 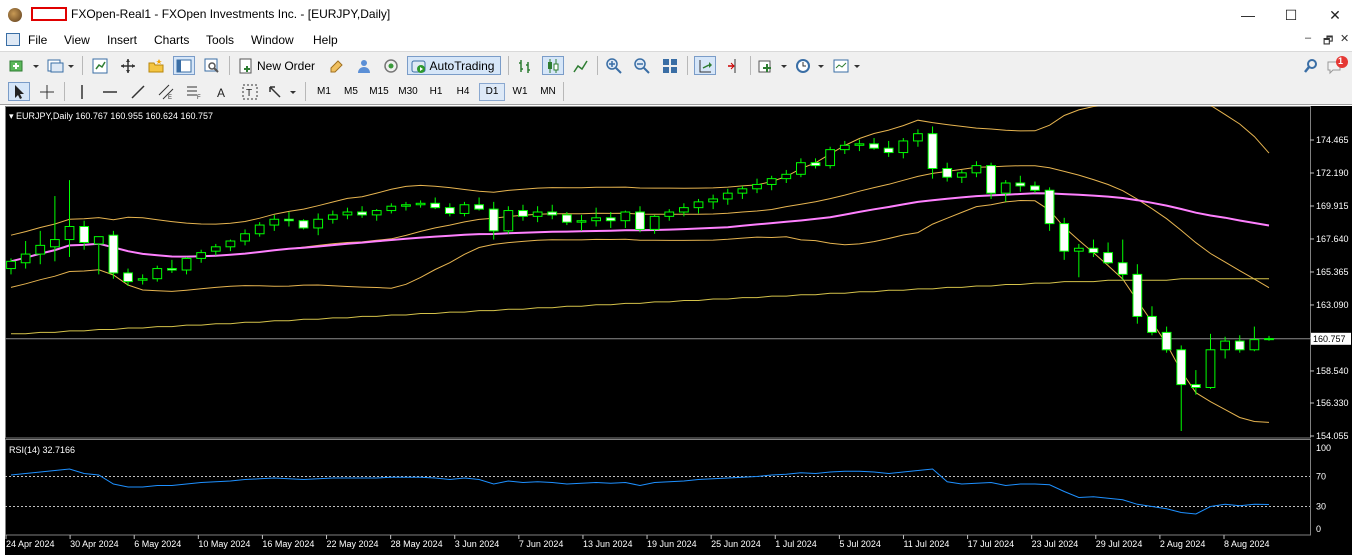 What do you see at coordinates (12, 116) in the screenshot?
I see `chart-collapse-icon: ▾` at bounding box center [12, 116].